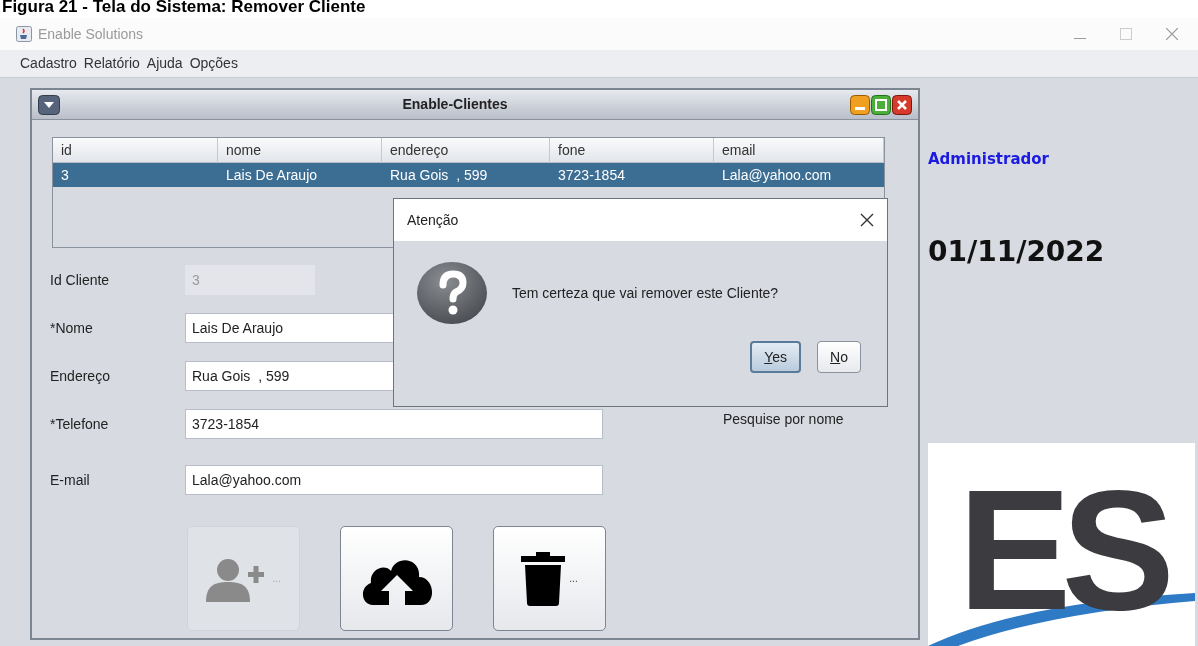  What do you see at coordinates (272, 175) in the screenshot?
I see `table-cell-text: Lais De Araujo` at bounding box center [272, 175].